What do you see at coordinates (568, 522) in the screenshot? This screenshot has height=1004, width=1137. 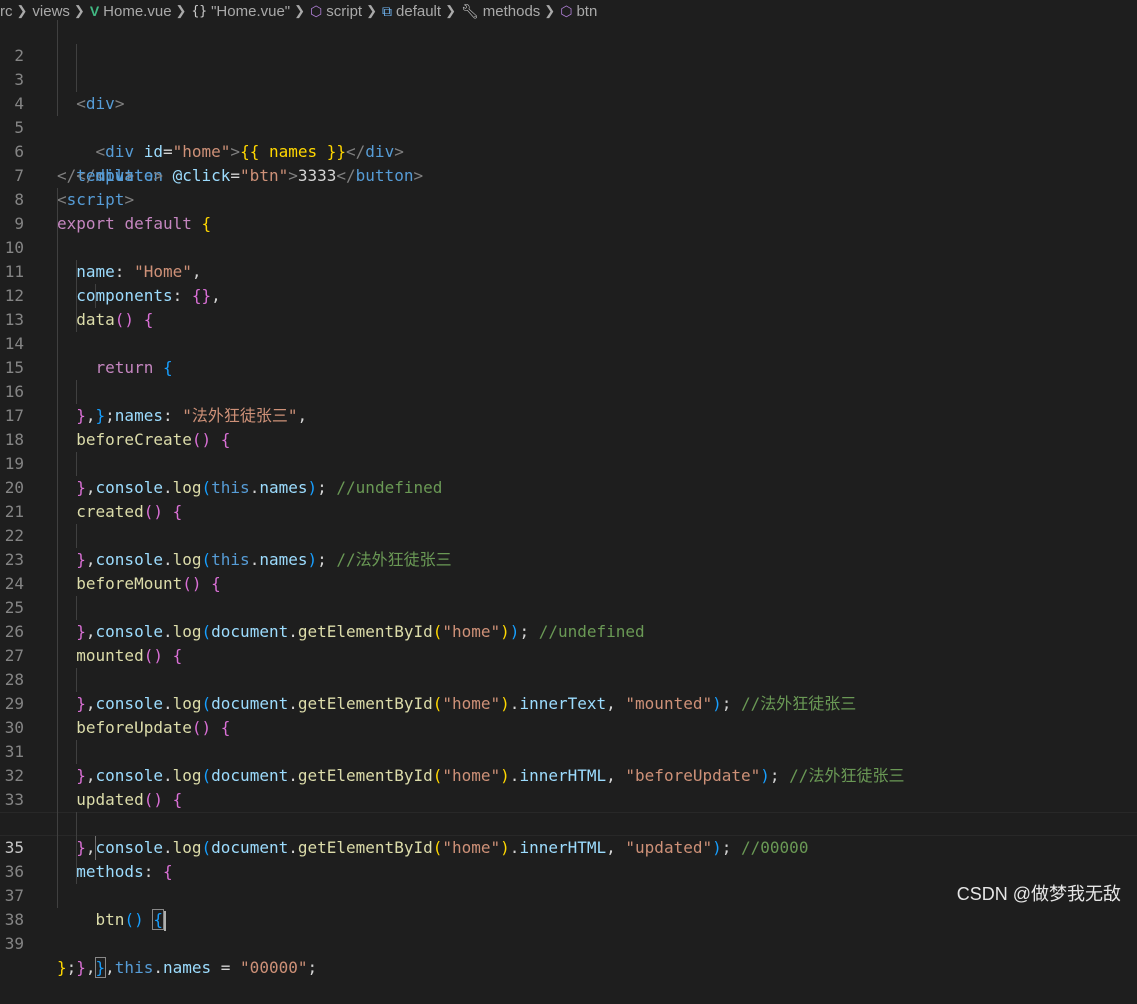 I see `code-line: 21 },` at bounding box center [568, 522].